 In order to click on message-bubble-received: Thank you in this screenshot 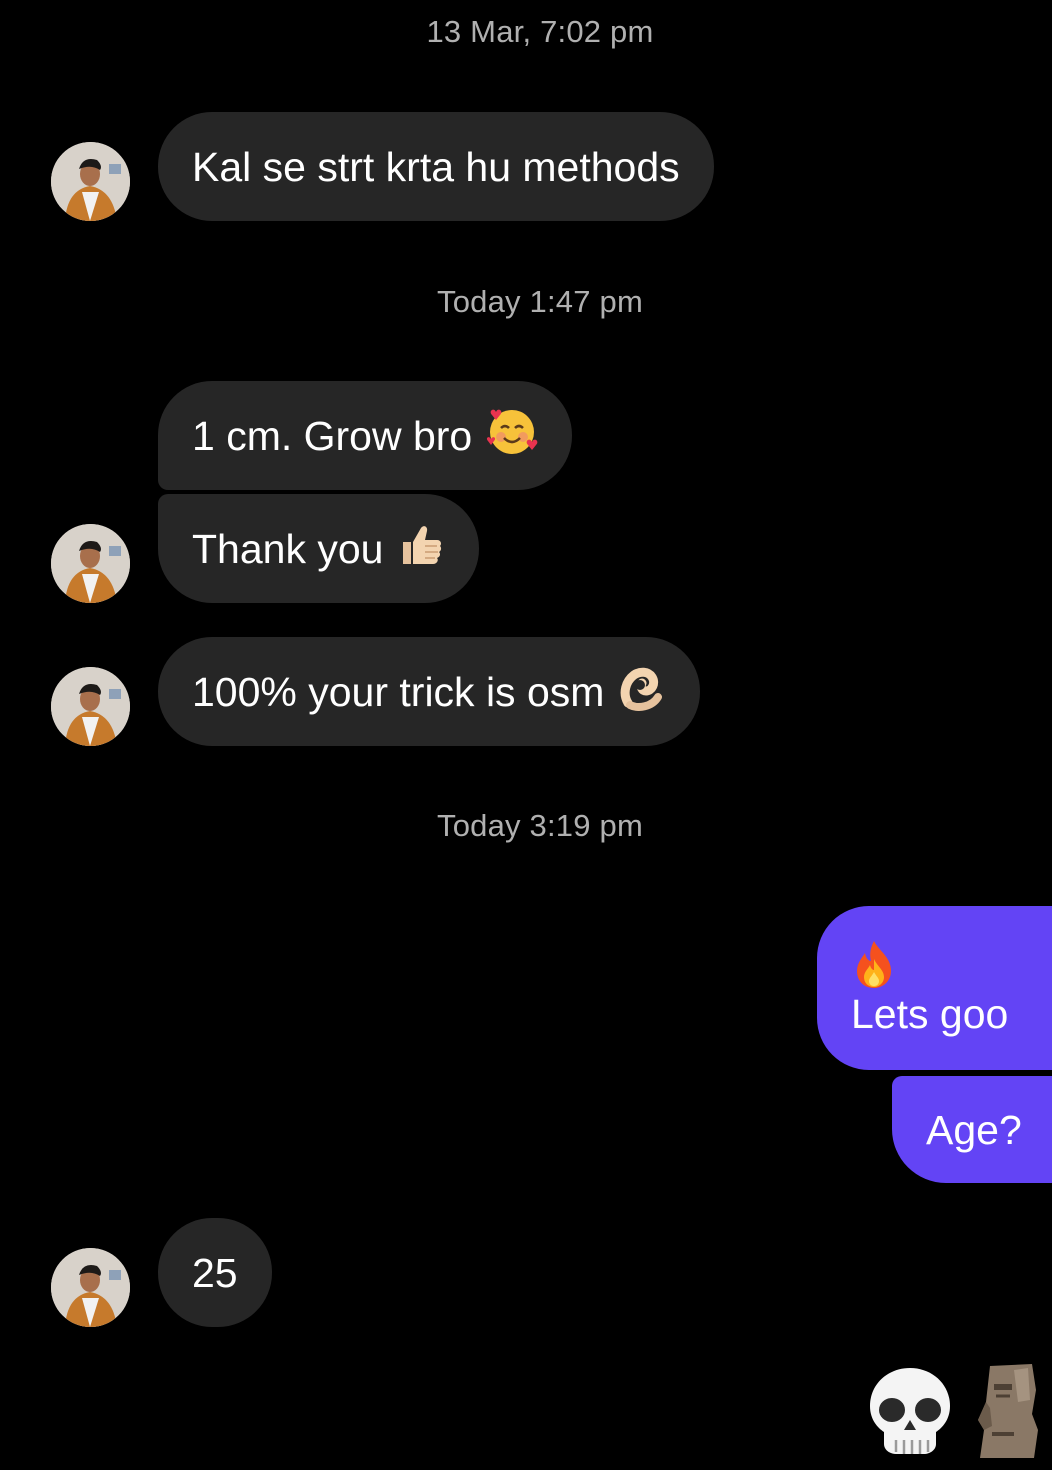, I will do `click(319, 548)`.